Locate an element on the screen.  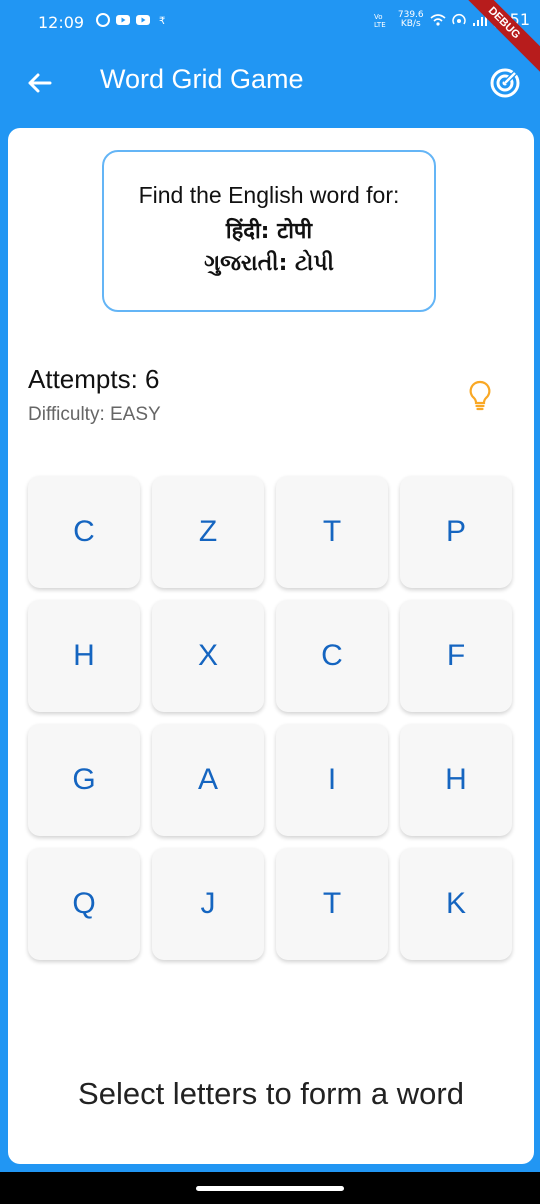
pay-icon: ₹ is located at coordinates (162, 21).